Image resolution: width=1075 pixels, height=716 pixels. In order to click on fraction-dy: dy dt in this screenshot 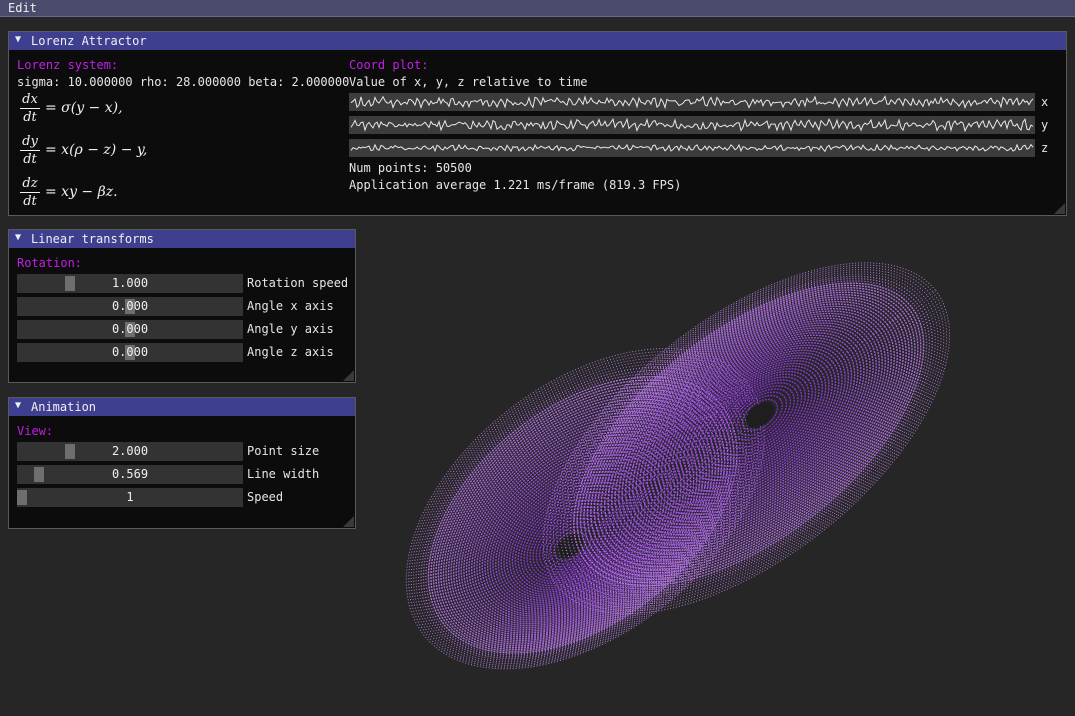, I will do `click(30, 150)`.